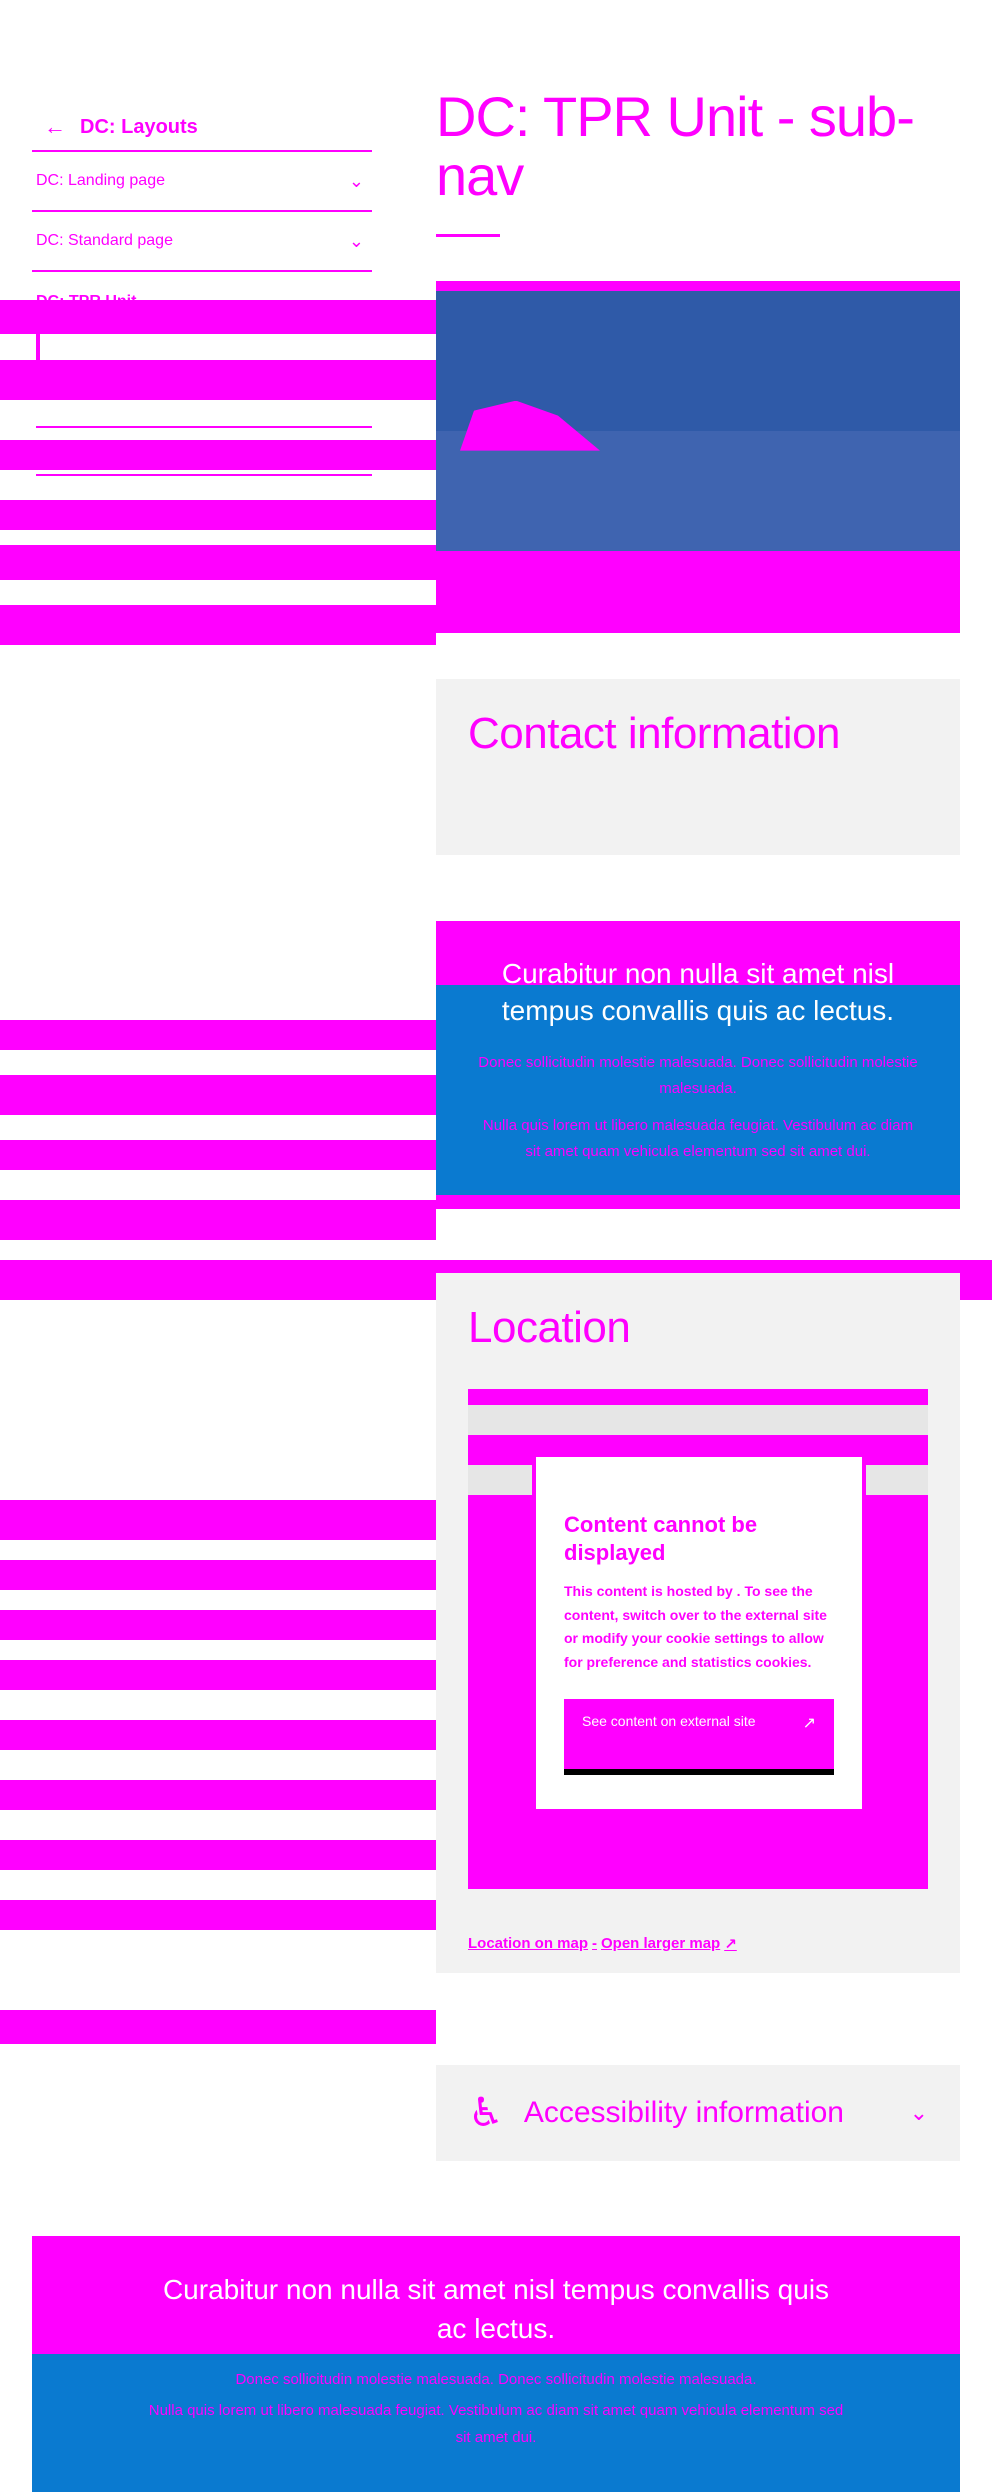 The width and height of the screenshot is (992, 2492). I want to click on accessibility-title: Accessibility information, so click(683, 2112).